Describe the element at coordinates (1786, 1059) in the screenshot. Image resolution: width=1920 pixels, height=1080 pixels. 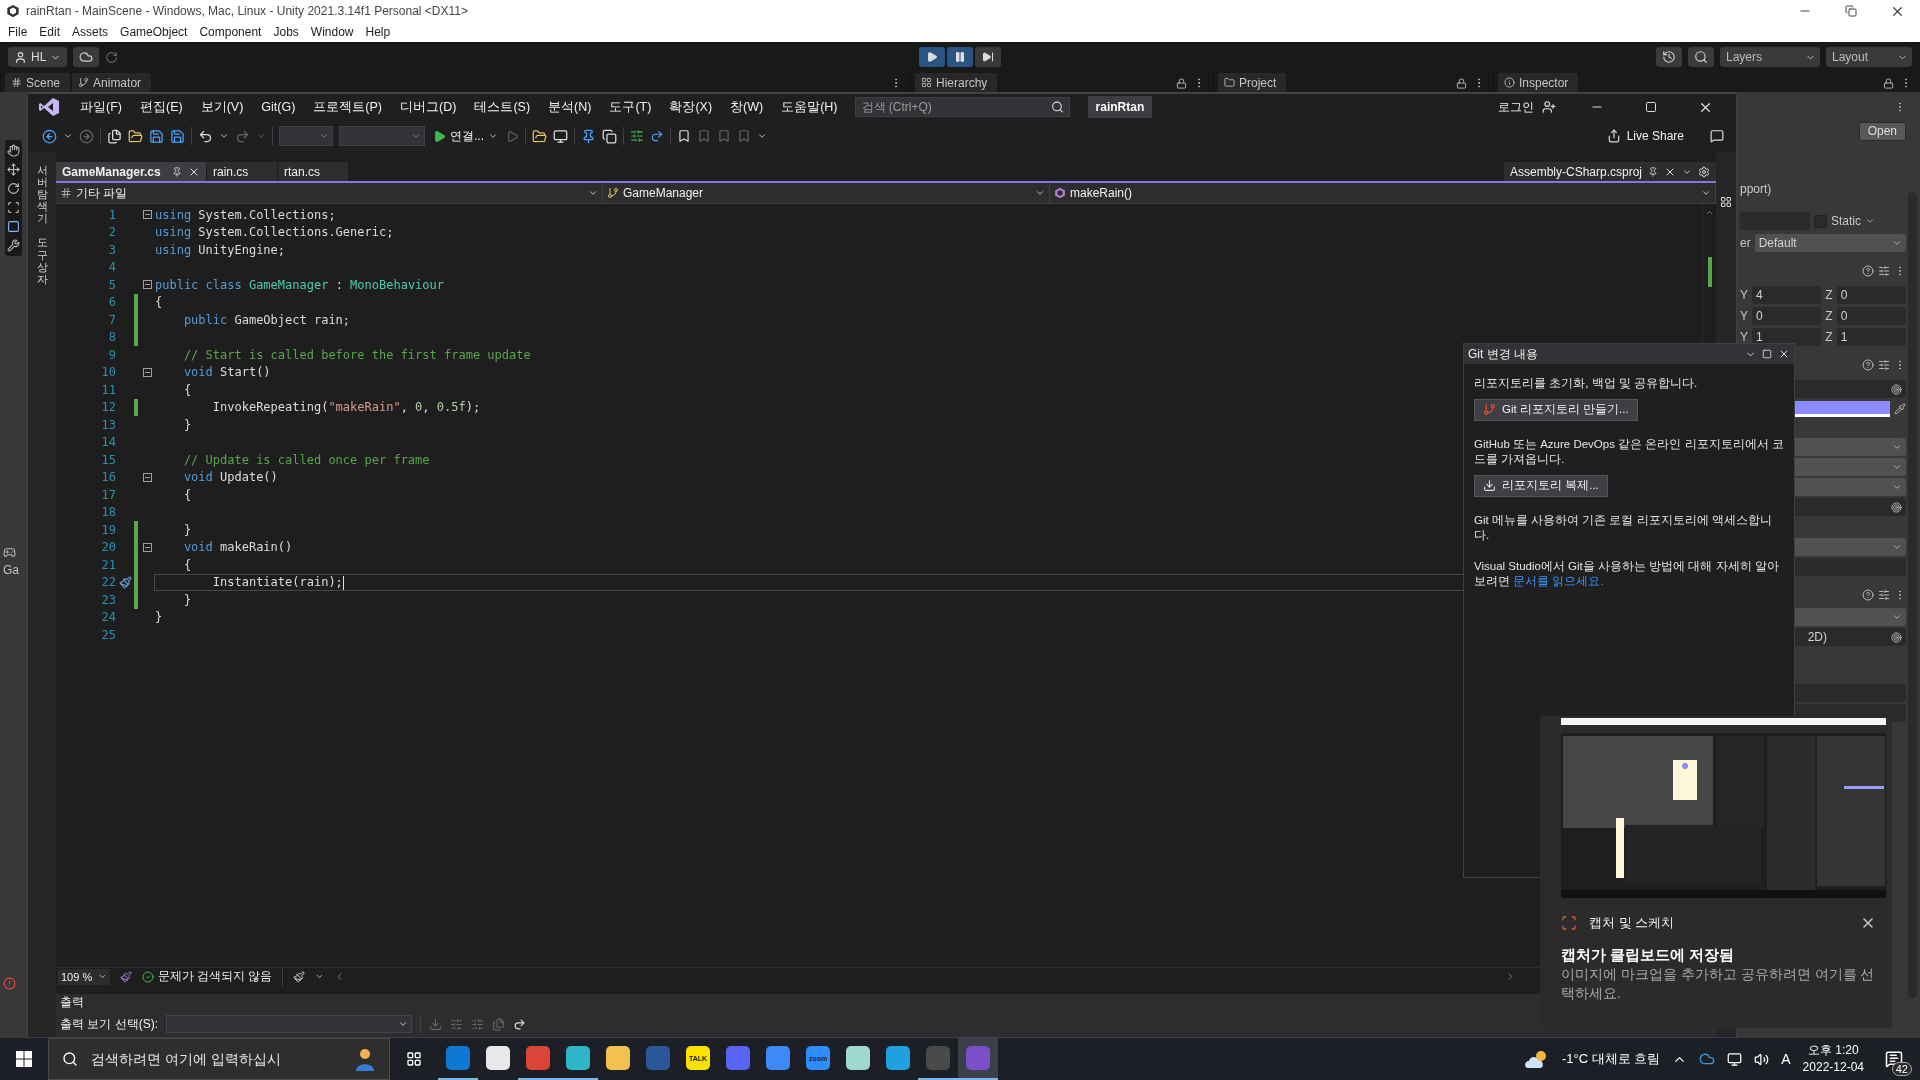
I see `input-method: A` at that location.